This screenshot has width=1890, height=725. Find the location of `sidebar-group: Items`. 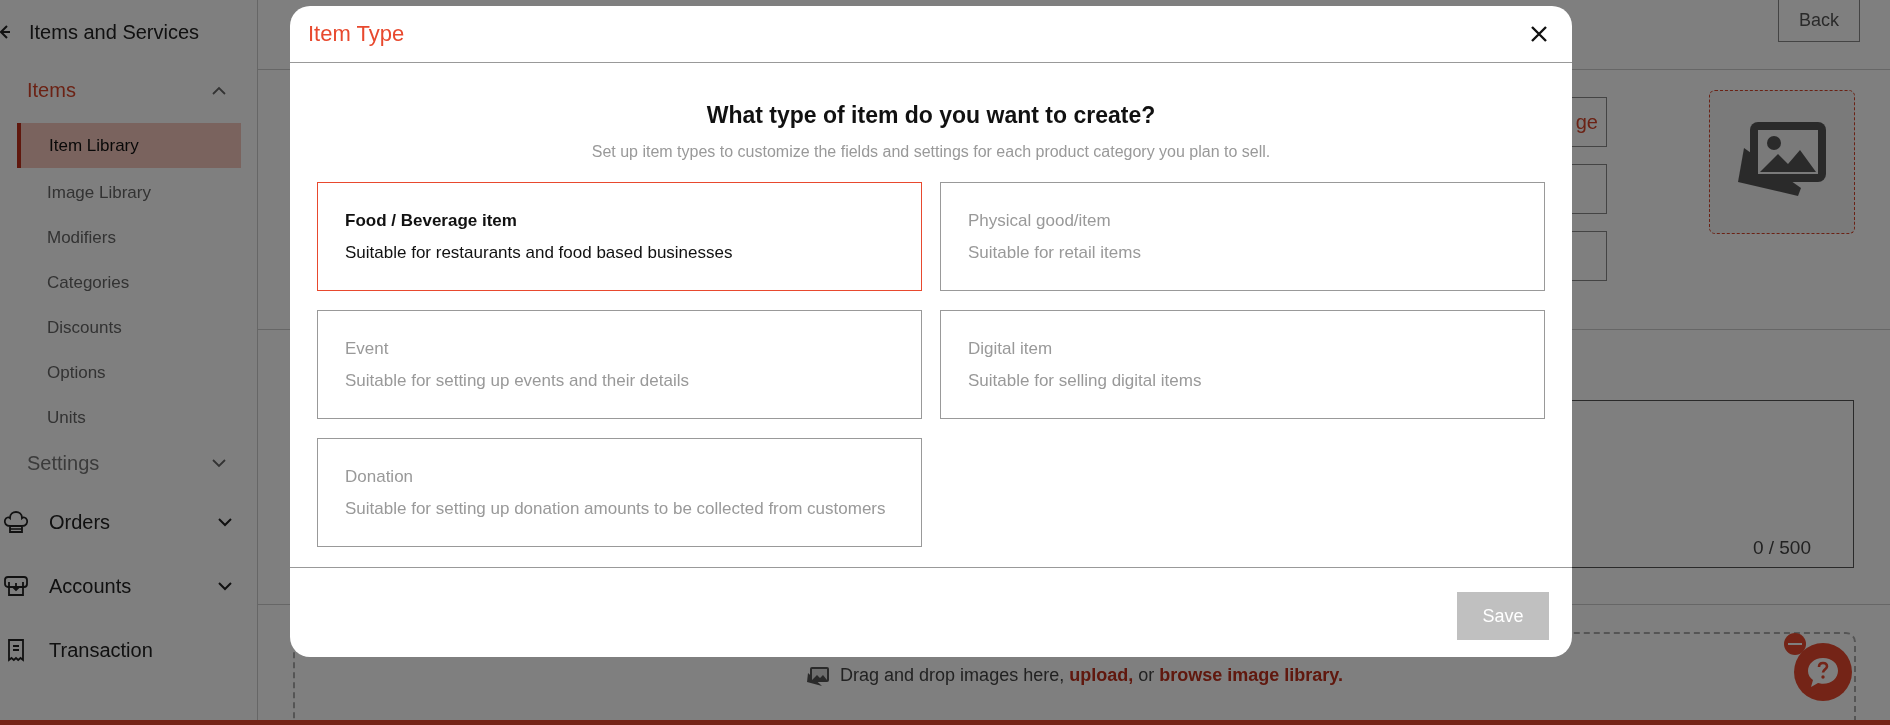

sidebar-group: Items is located at coordinates (128, 90).